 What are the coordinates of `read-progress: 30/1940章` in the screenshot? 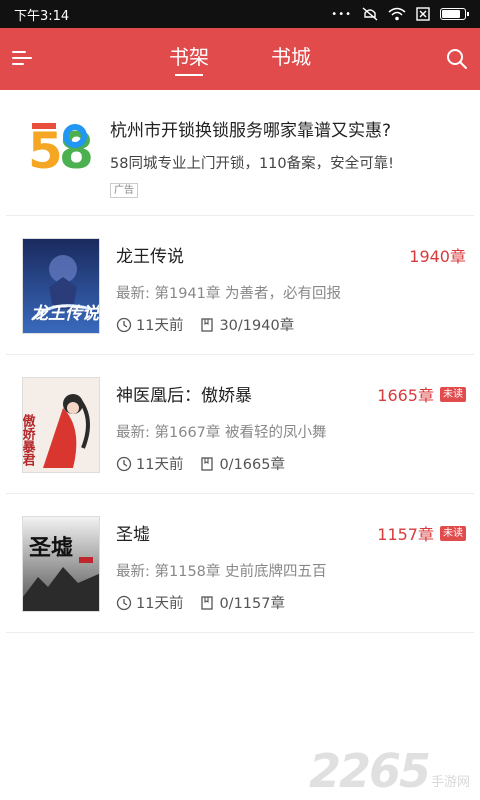 It's located at (257, 326).